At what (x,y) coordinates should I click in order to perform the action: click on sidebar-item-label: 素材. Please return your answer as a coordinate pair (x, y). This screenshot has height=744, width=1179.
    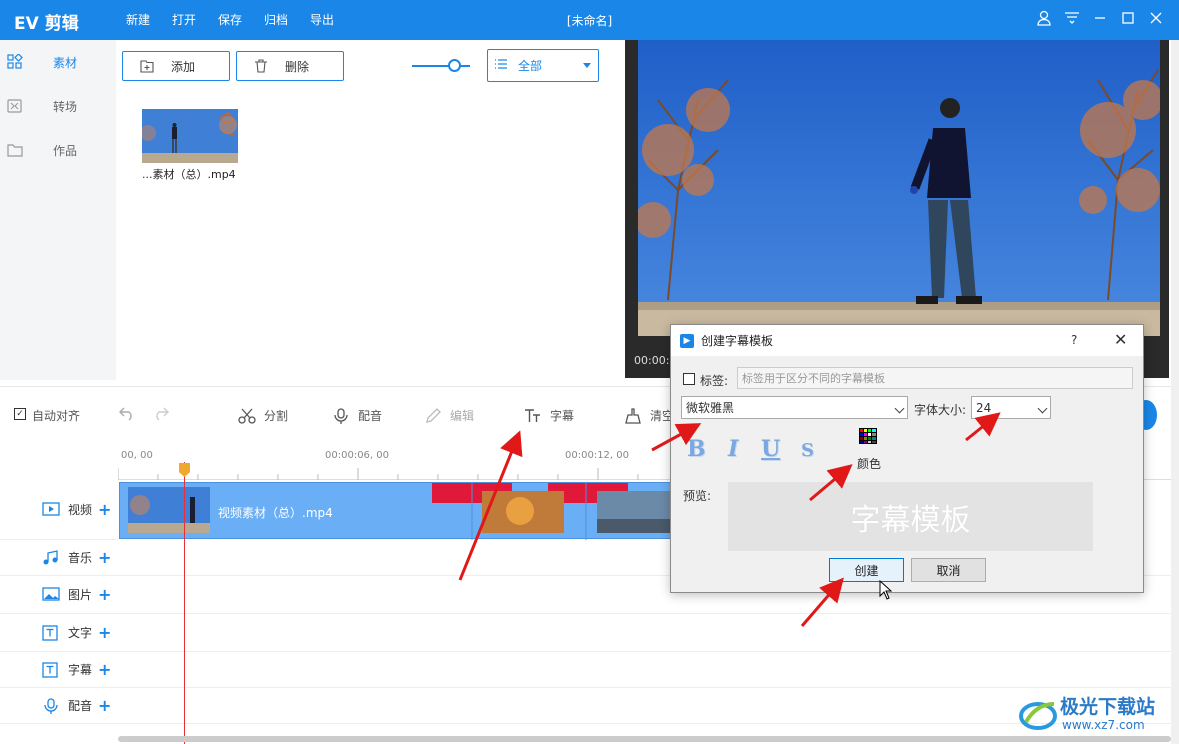
    Looking at the image, I should click on (65, 62).